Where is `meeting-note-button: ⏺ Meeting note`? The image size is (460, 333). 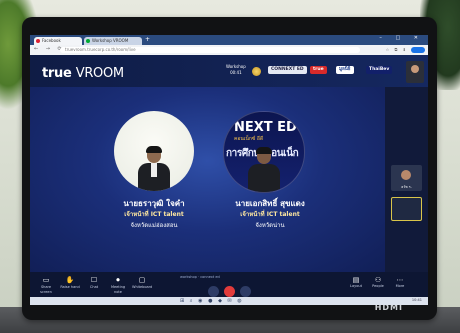
meeting-note-button: ⏺ Meeting note is located at coordinates (118, 285).